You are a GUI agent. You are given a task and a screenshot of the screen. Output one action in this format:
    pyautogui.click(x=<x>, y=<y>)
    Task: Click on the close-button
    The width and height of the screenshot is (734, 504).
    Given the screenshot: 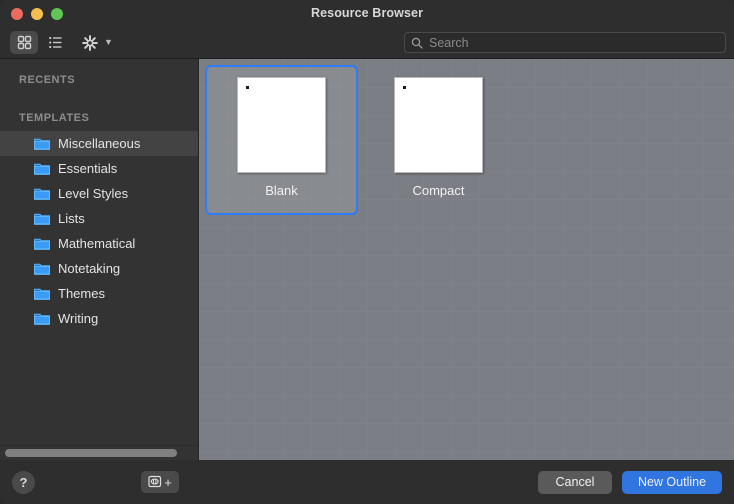 What is the action you would take?
    pyautogui.click(x=17, y=13)
    